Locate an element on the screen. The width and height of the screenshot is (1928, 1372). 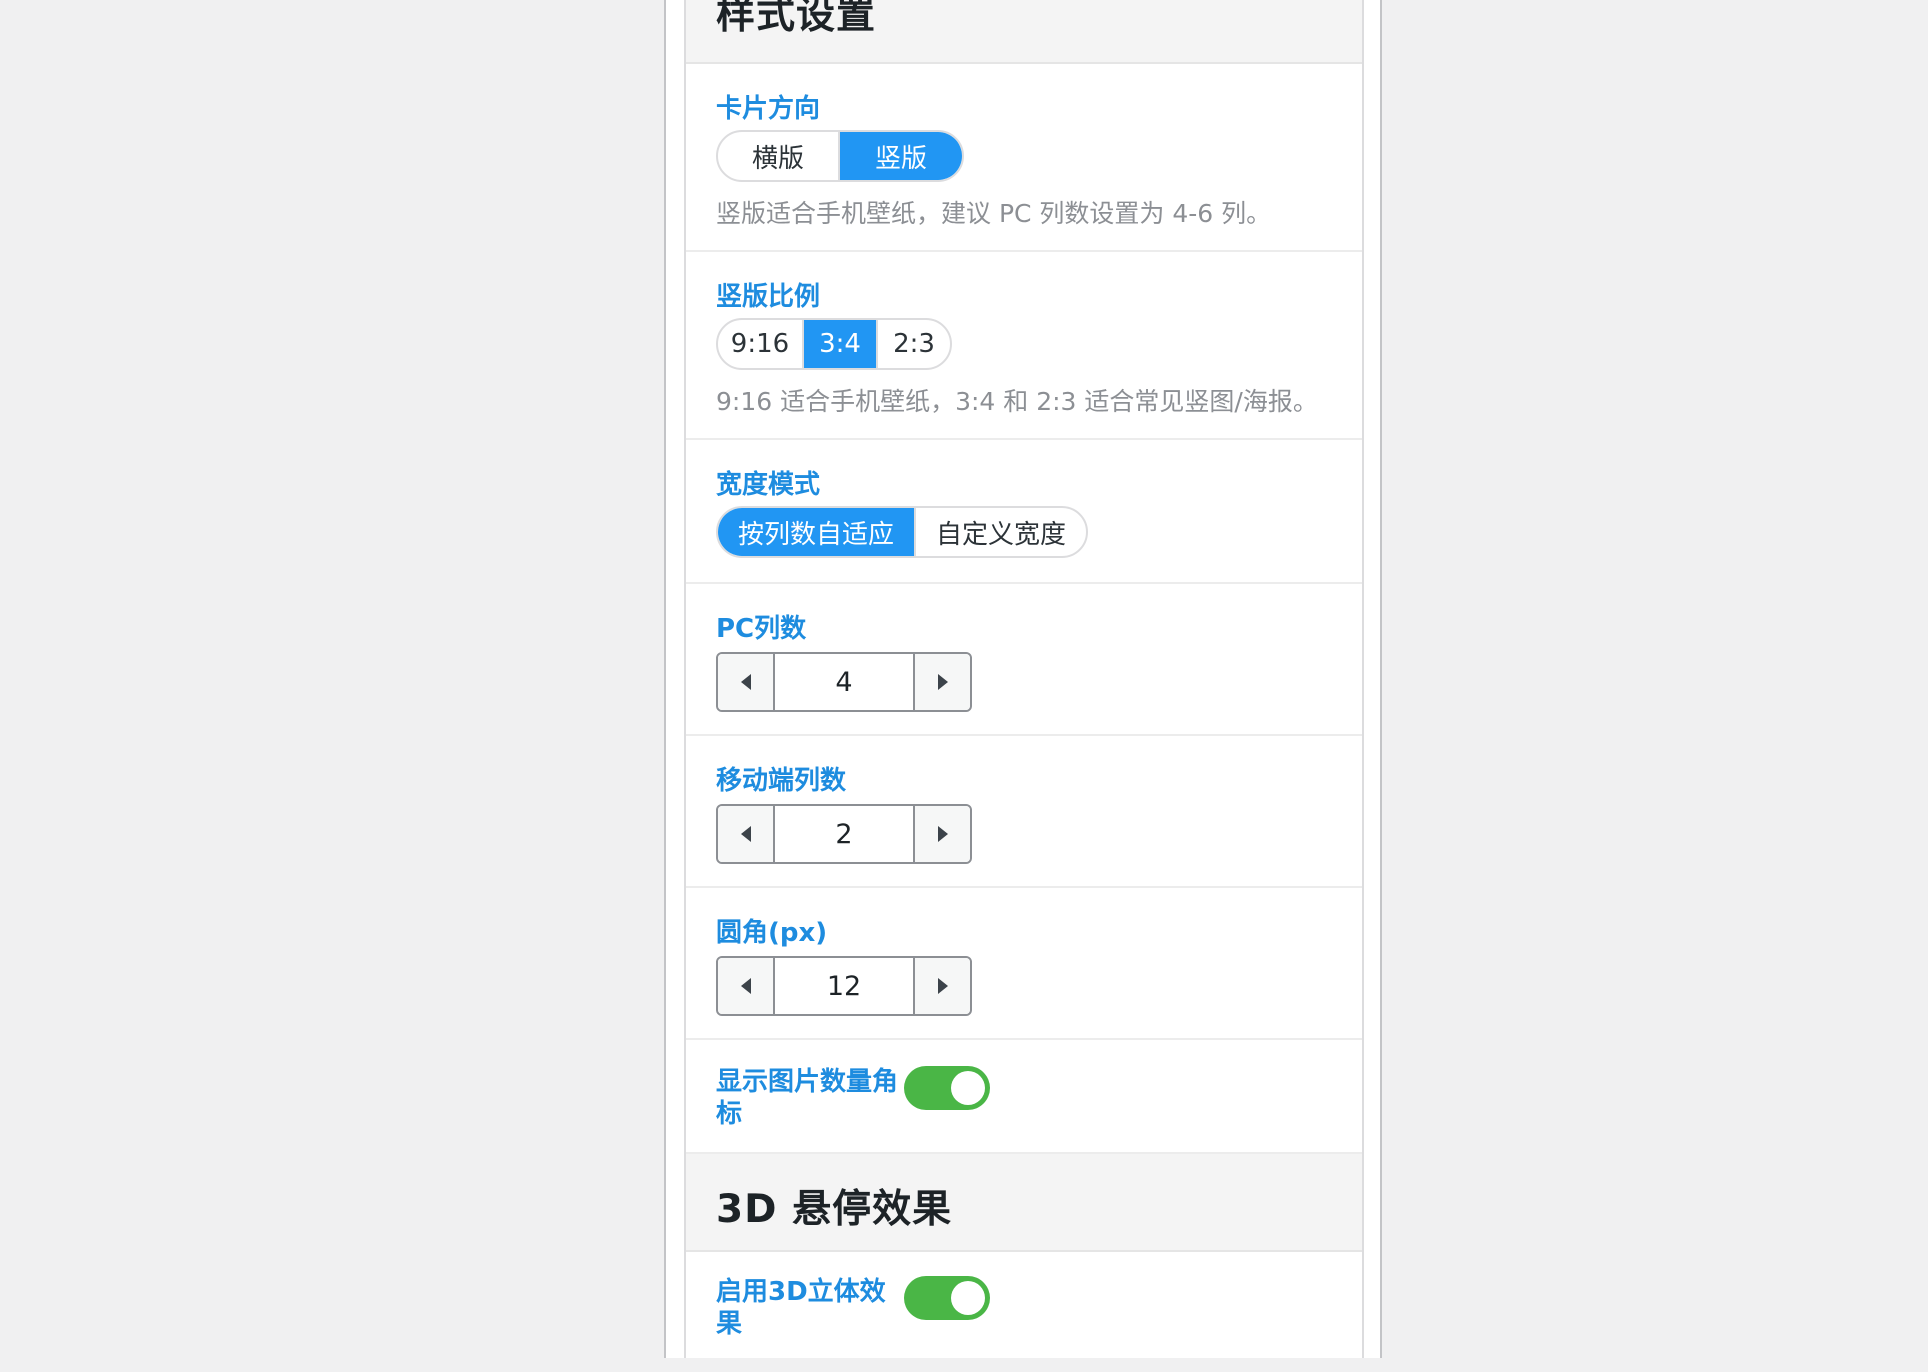
ratio-option-9-16: 9:16 is located at coordinates (761, 344).